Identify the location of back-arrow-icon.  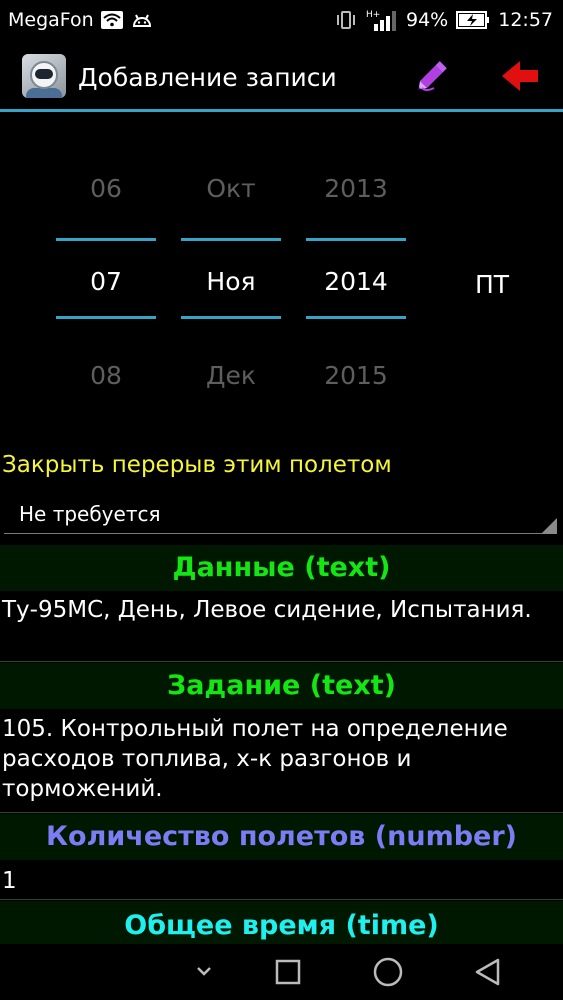
(520, 76).